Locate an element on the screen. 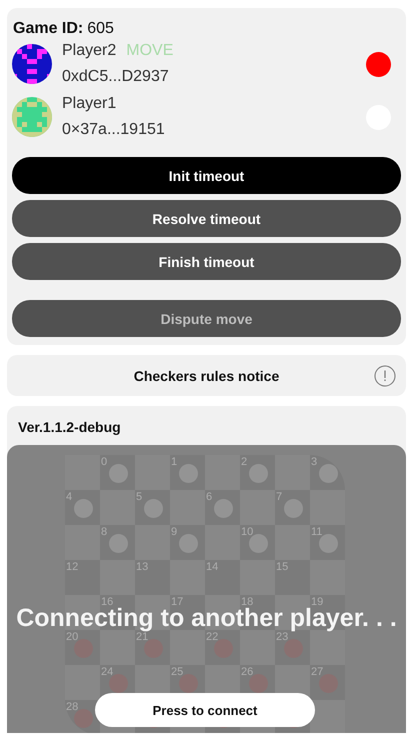  version-label: Ver.1.1.2-debug is located at coordinates (69, 427).